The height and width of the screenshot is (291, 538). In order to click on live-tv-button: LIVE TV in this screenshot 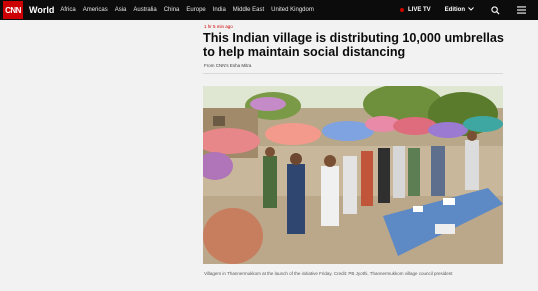, I will do `click(415, 10)`.